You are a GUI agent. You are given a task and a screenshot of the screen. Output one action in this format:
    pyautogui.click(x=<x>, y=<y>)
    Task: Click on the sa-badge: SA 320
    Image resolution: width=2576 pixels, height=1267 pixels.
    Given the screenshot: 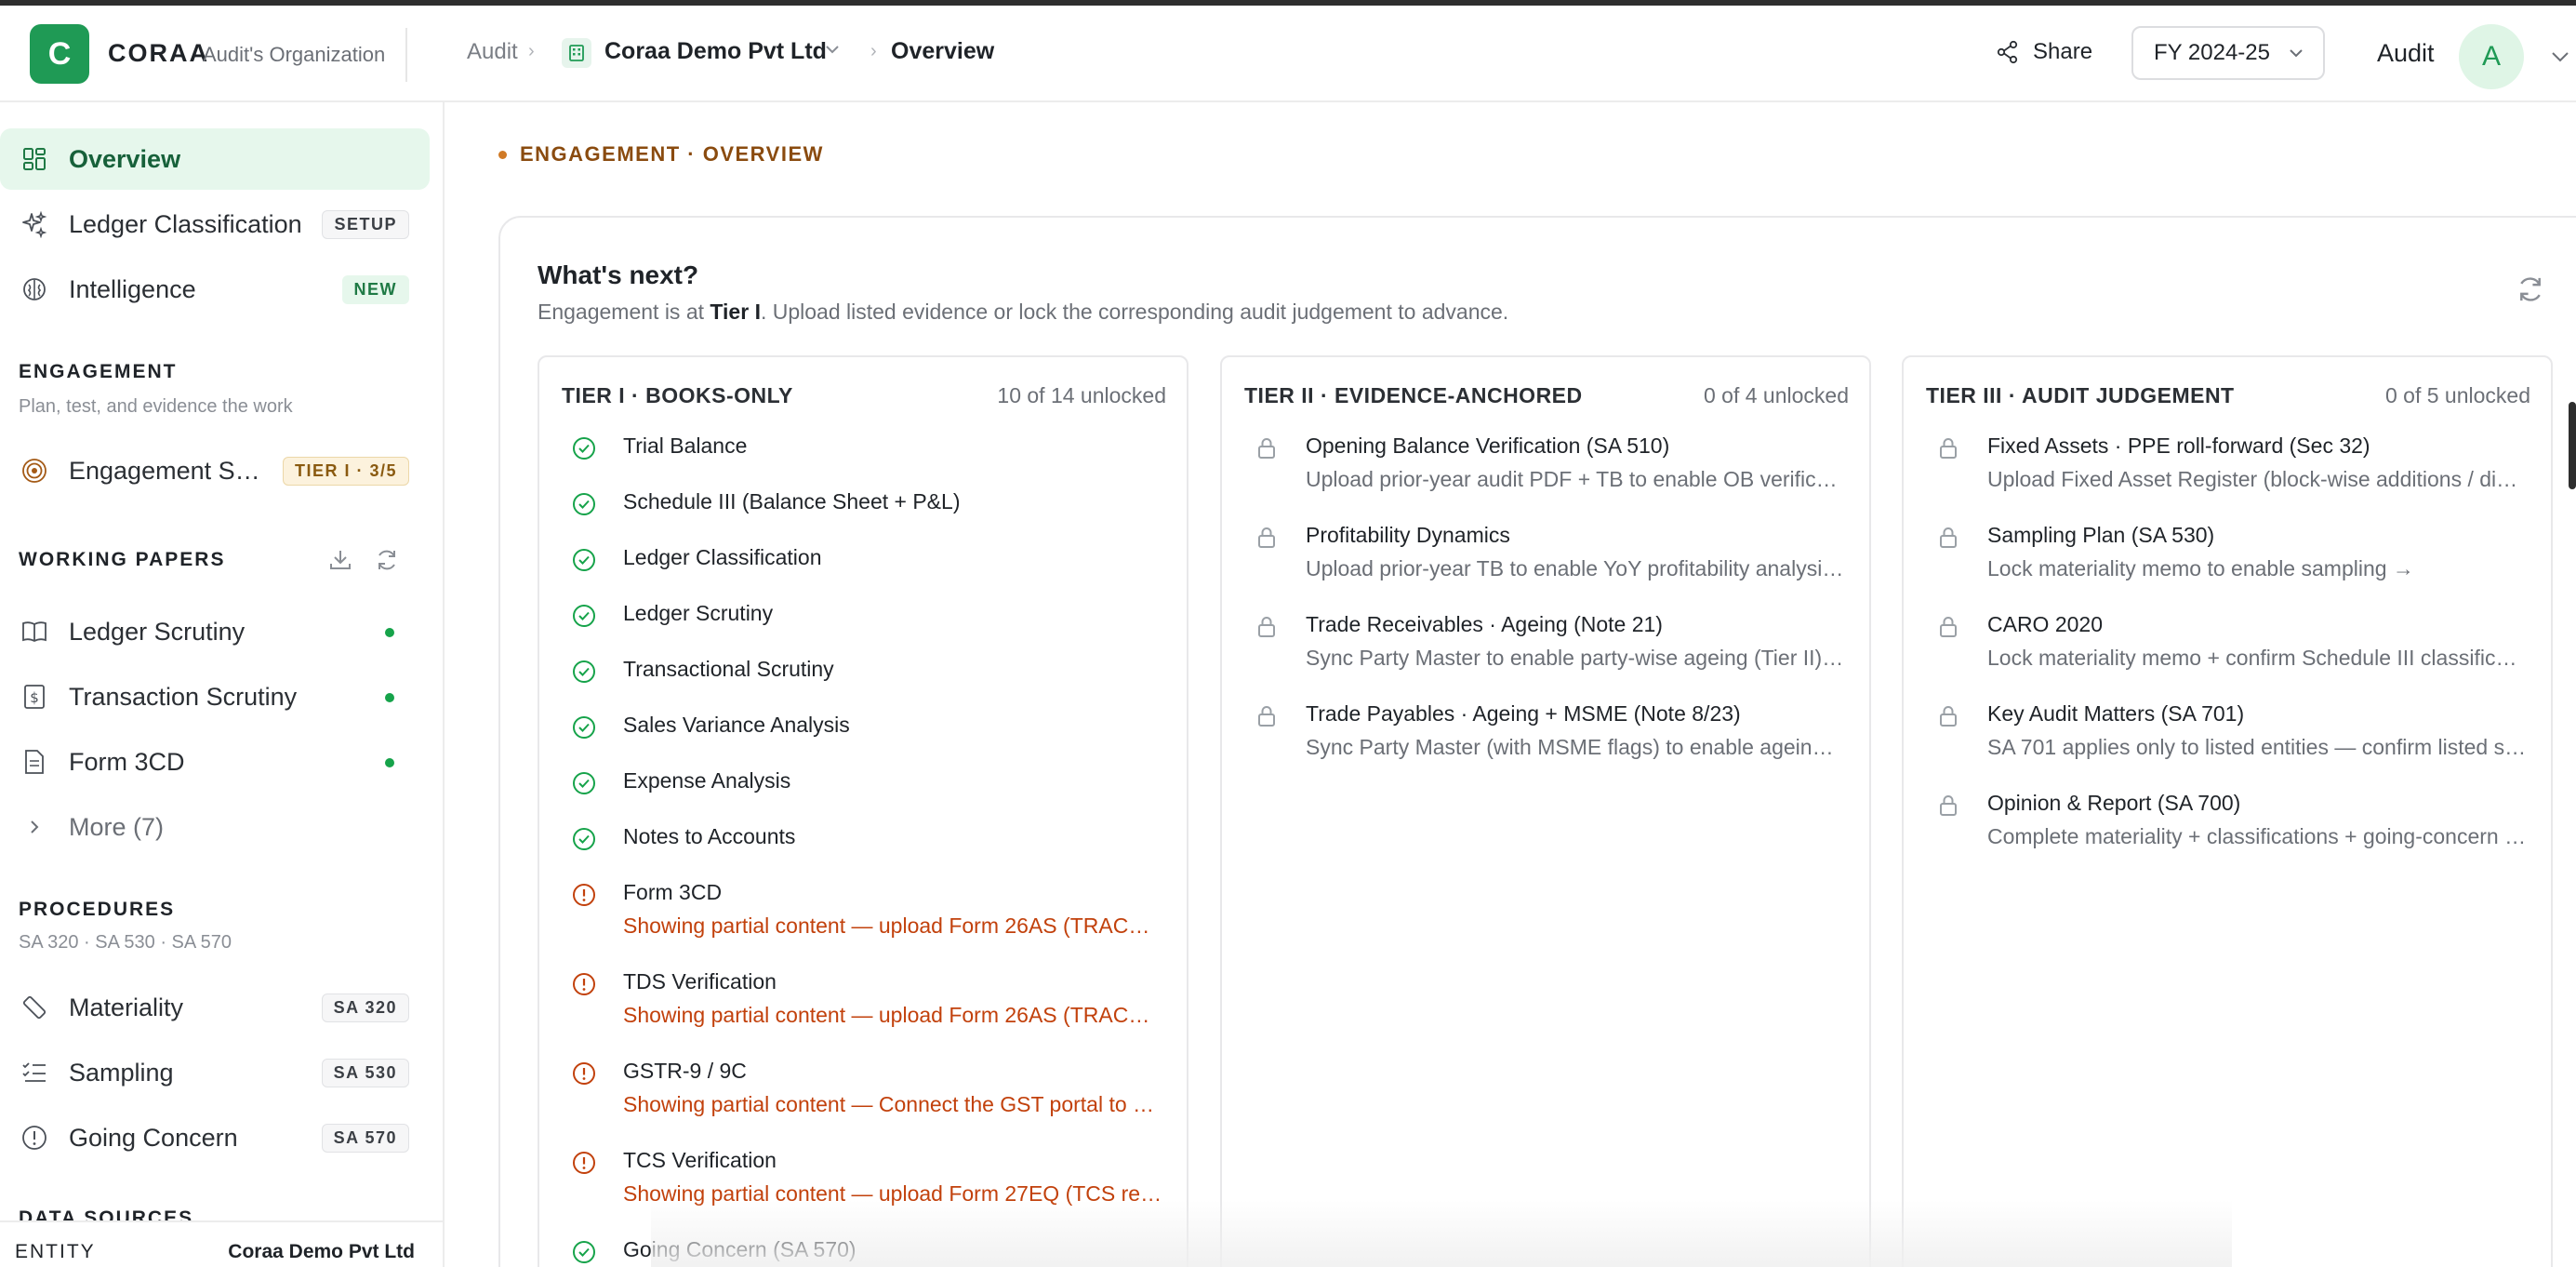 What is the action you would take?
    pyautogui.click(x=365, y=1008)
    